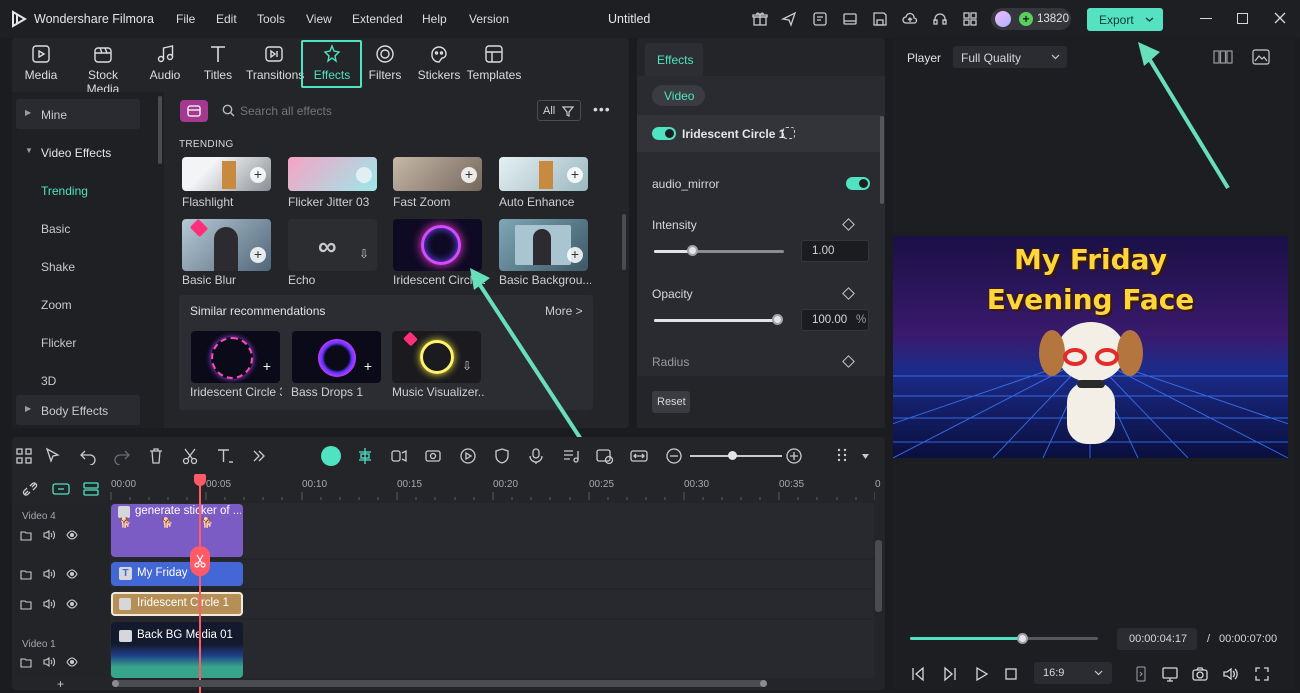 Image resolution: width=1300 pixels, height=693 pixels. What do you see at coordinates (880, 19) in the screenshot?
I see `save-icon` at bounding box center [880, 19].